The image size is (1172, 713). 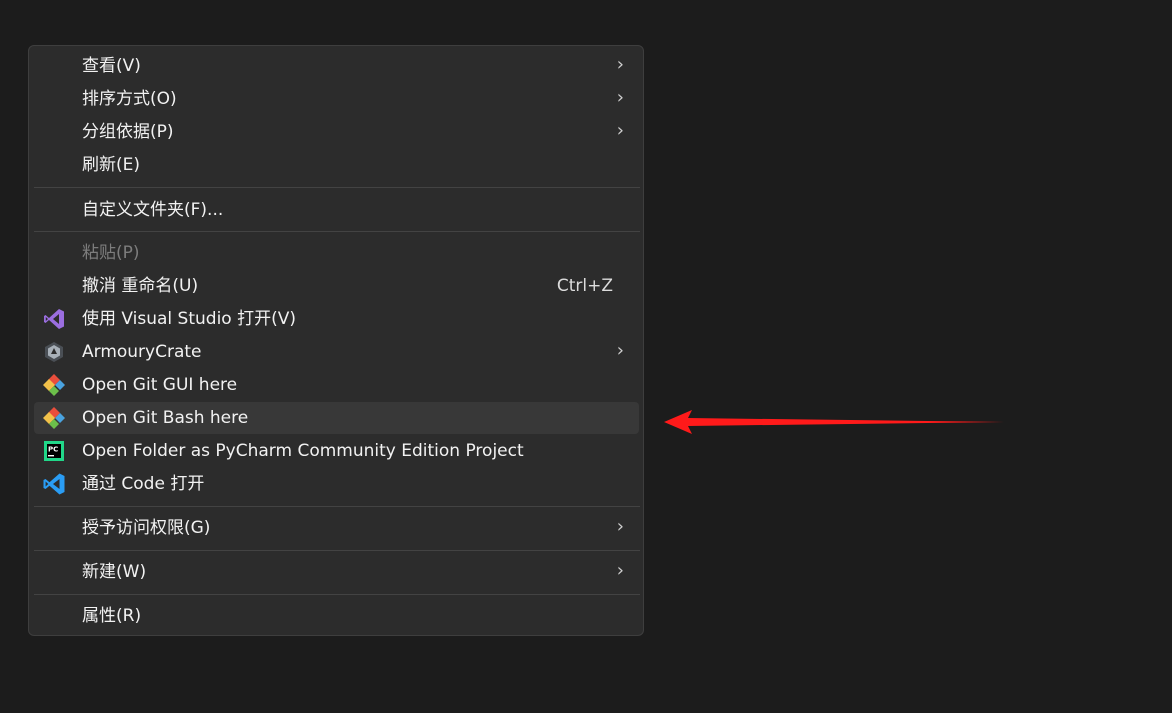 What do you see at coordinates (336, 484) in the screenshot?
I see `menu-item-open-with-code: 通过 Code 打开` at bounding box center [336, 484].